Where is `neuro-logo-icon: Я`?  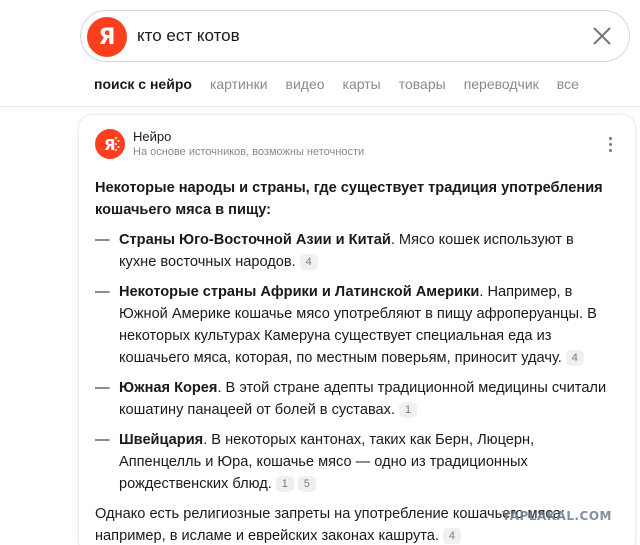 neuro-logo-icon: Я is located at coordinates (110, 144).